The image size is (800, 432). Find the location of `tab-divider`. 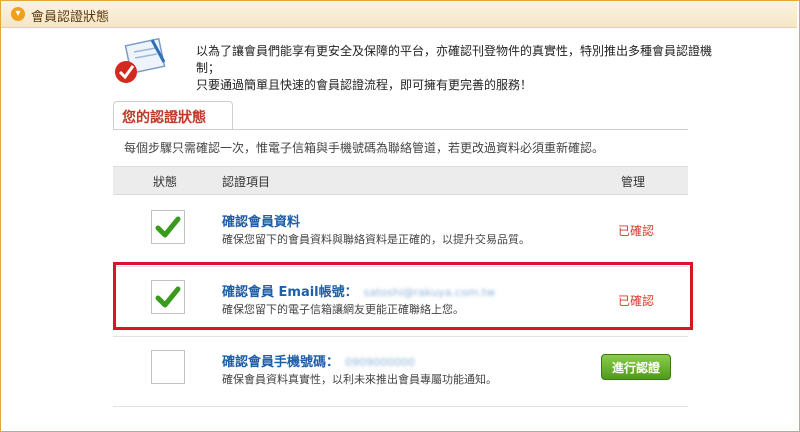

tab-divider is located at coordinates (400, 129).